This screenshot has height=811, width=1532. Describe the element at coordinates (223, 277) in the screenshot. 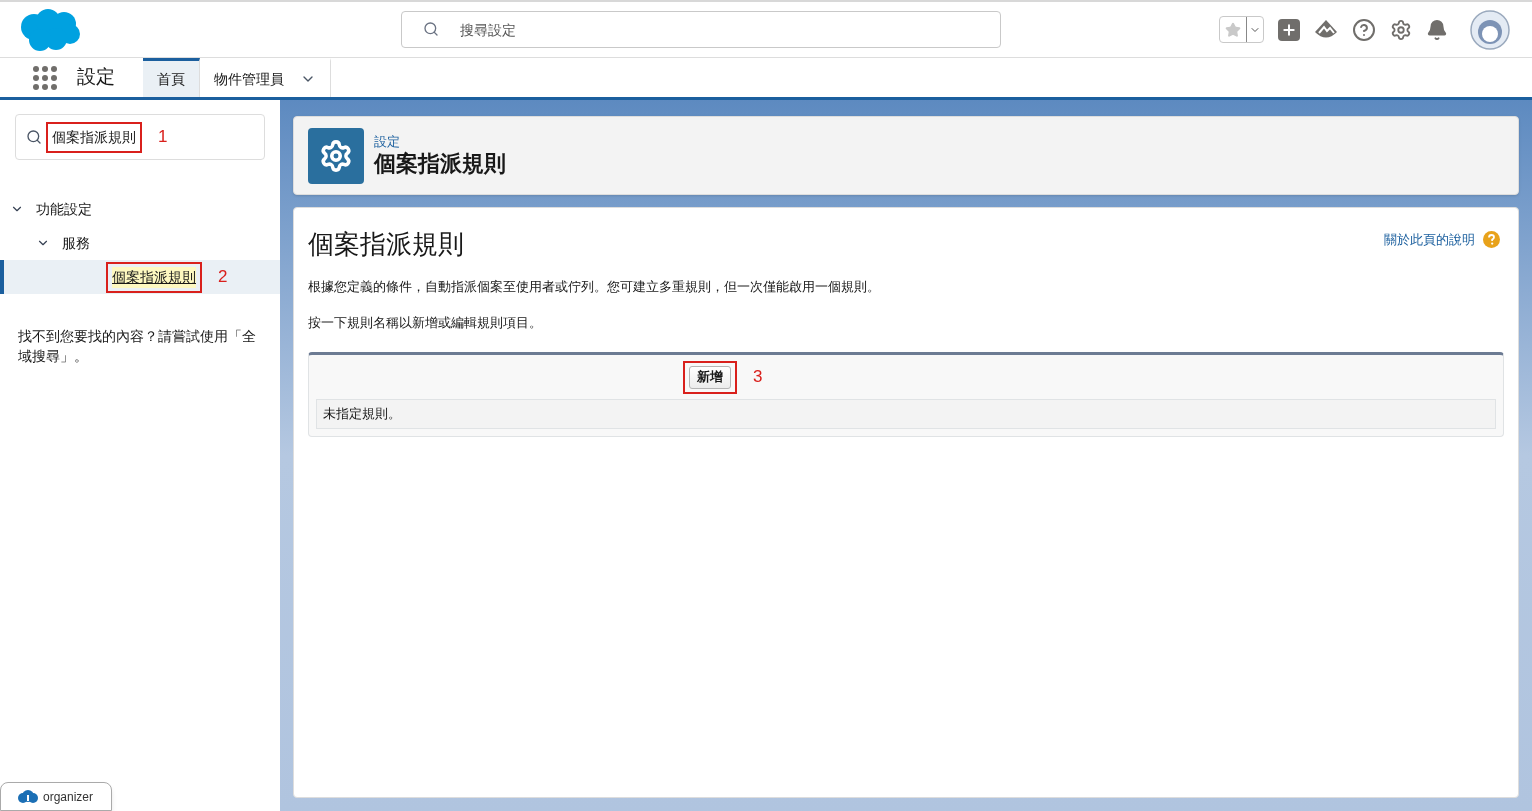

I see `annotation-number: 2` at that location.